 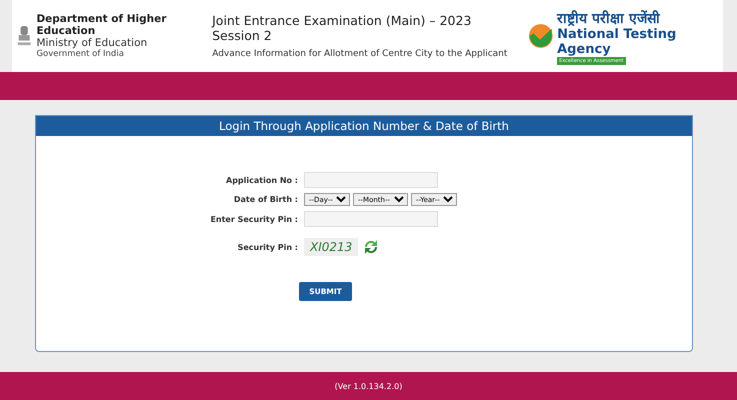 What do you see at coordinates (266, 199) in the screenshot?
I see `field-label: Date of Birth :` at bounding box center [266, 199].